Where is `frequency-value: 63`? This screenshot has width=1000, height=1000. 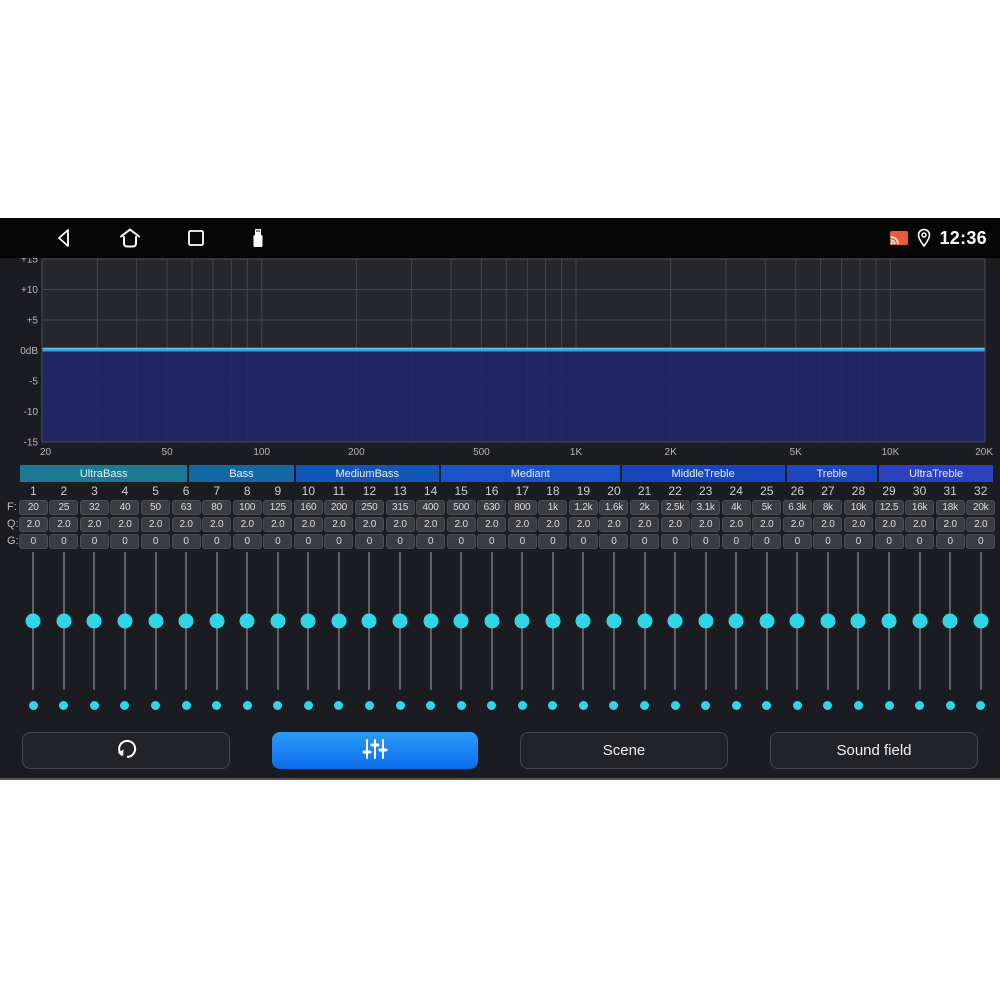
frequency-value: 63 is located at coordinates (186, 507).